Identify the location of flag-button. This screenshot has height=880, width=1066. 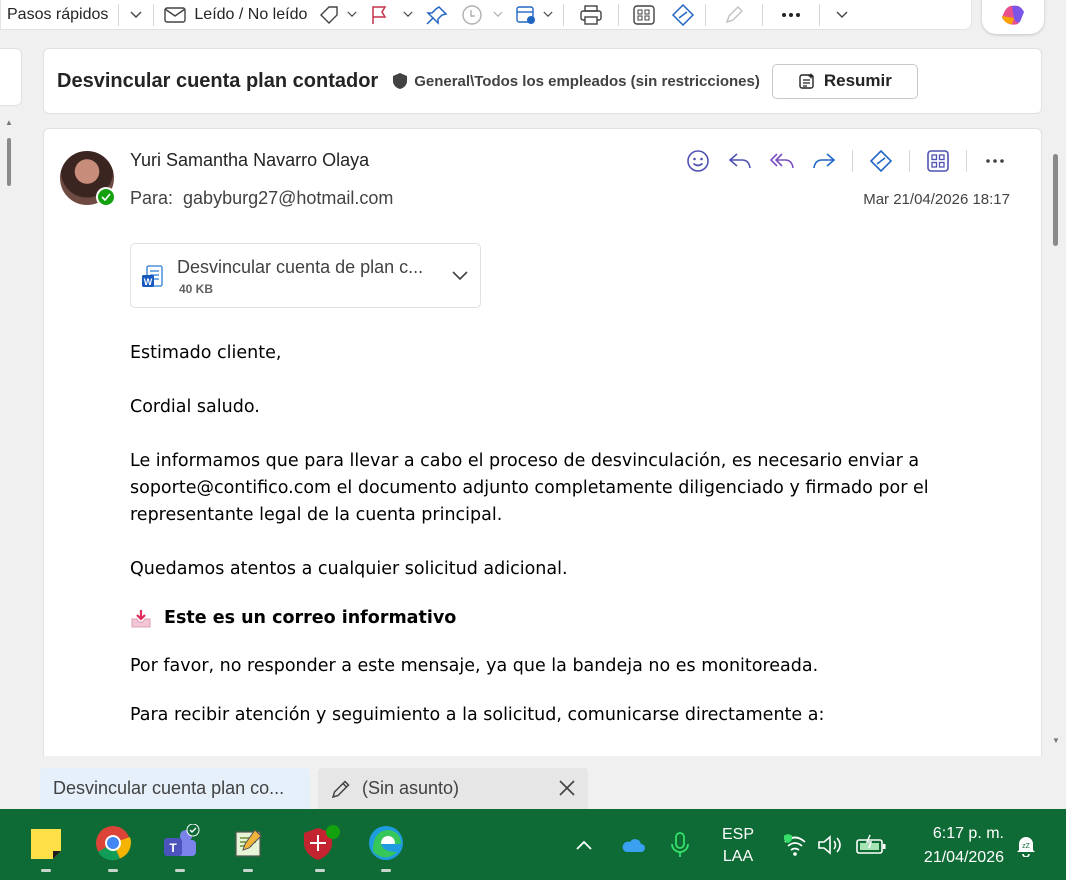
(391, 14).